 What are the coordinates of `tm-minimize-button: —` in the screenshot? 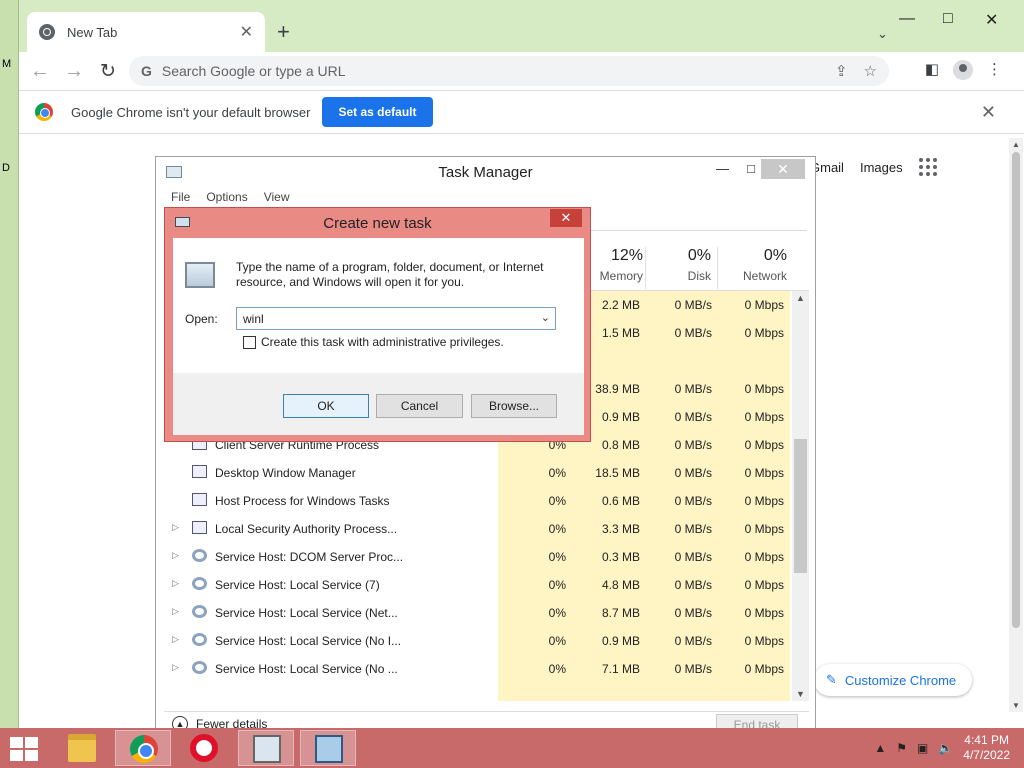 It's located at (722, 168).